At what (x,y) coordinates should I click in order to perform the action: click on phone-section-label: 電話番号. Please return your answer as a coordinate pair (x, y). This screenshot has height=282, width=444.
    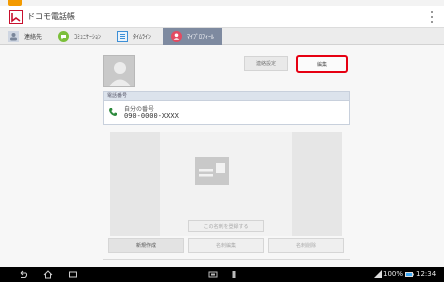
    Looking at the image, I should click on (226, 96).